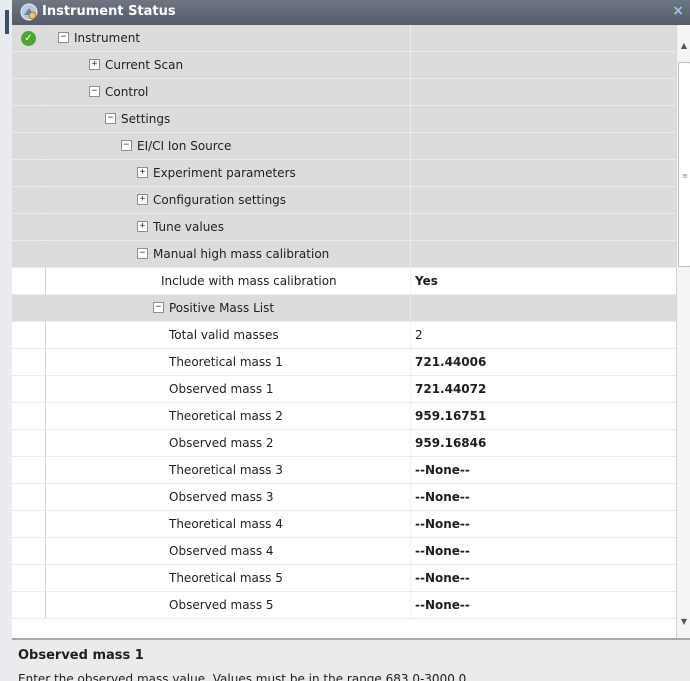 Image resolution: width=690 pixels, height=681 pixels. I want to click on property-label: Observed mass 4, so click(221, 551).